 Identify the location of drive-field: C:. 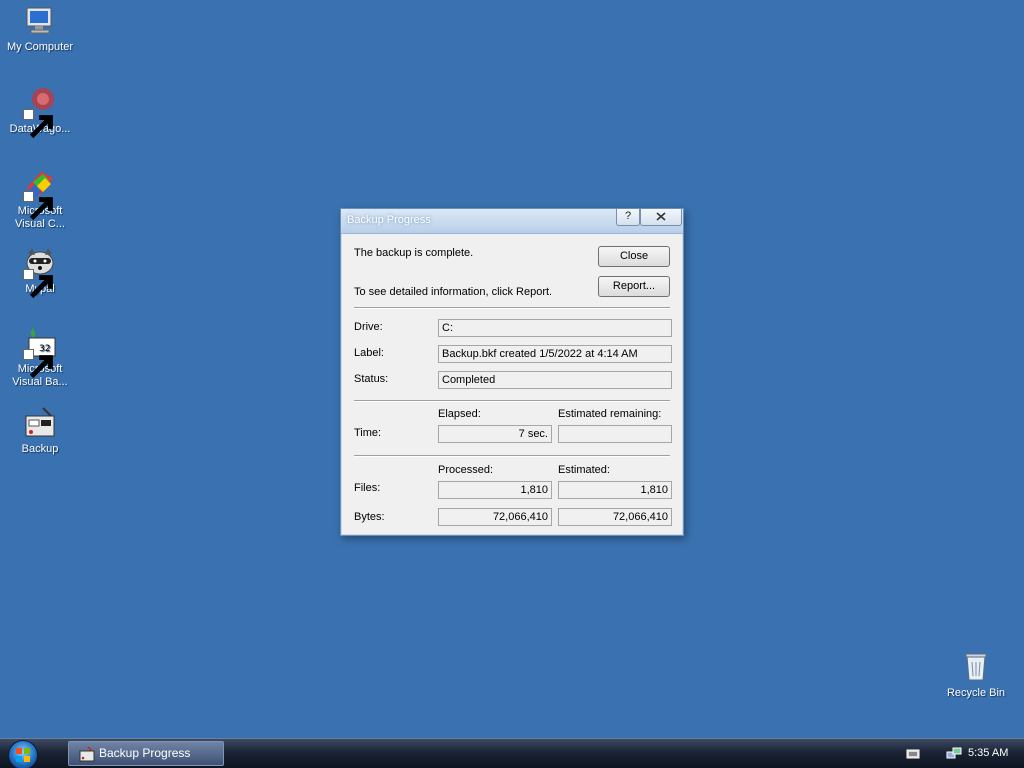
(555, 328).